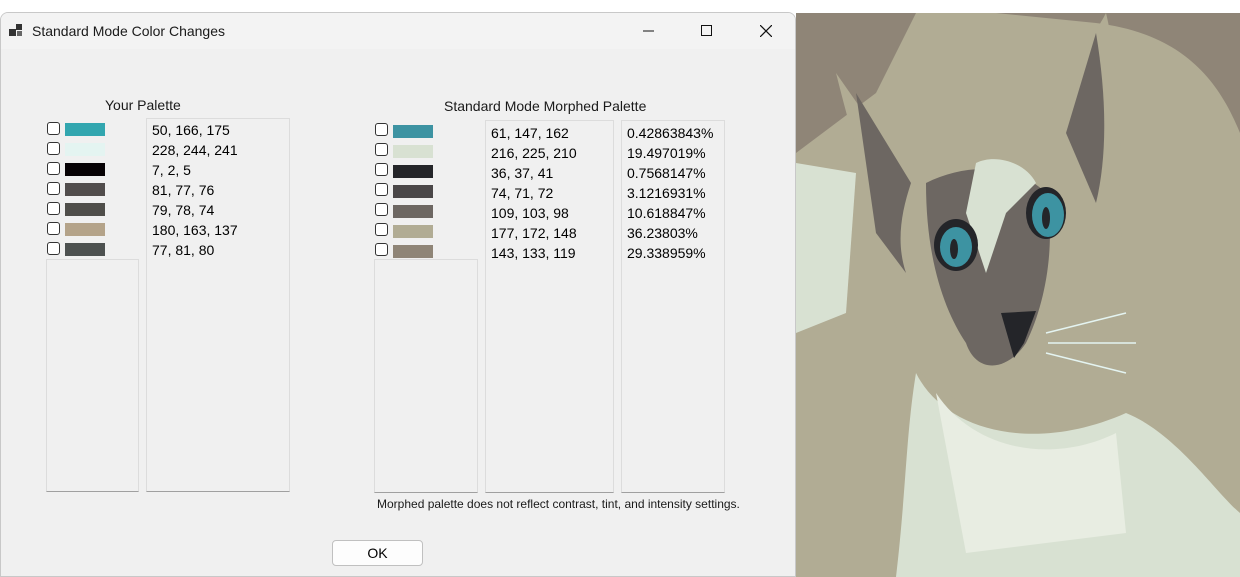 Image resolution: width=1240 pixels, height=577 pixels. I want to click on morphed-palette-rgb: 74, 71, 72, so click(522, 193).